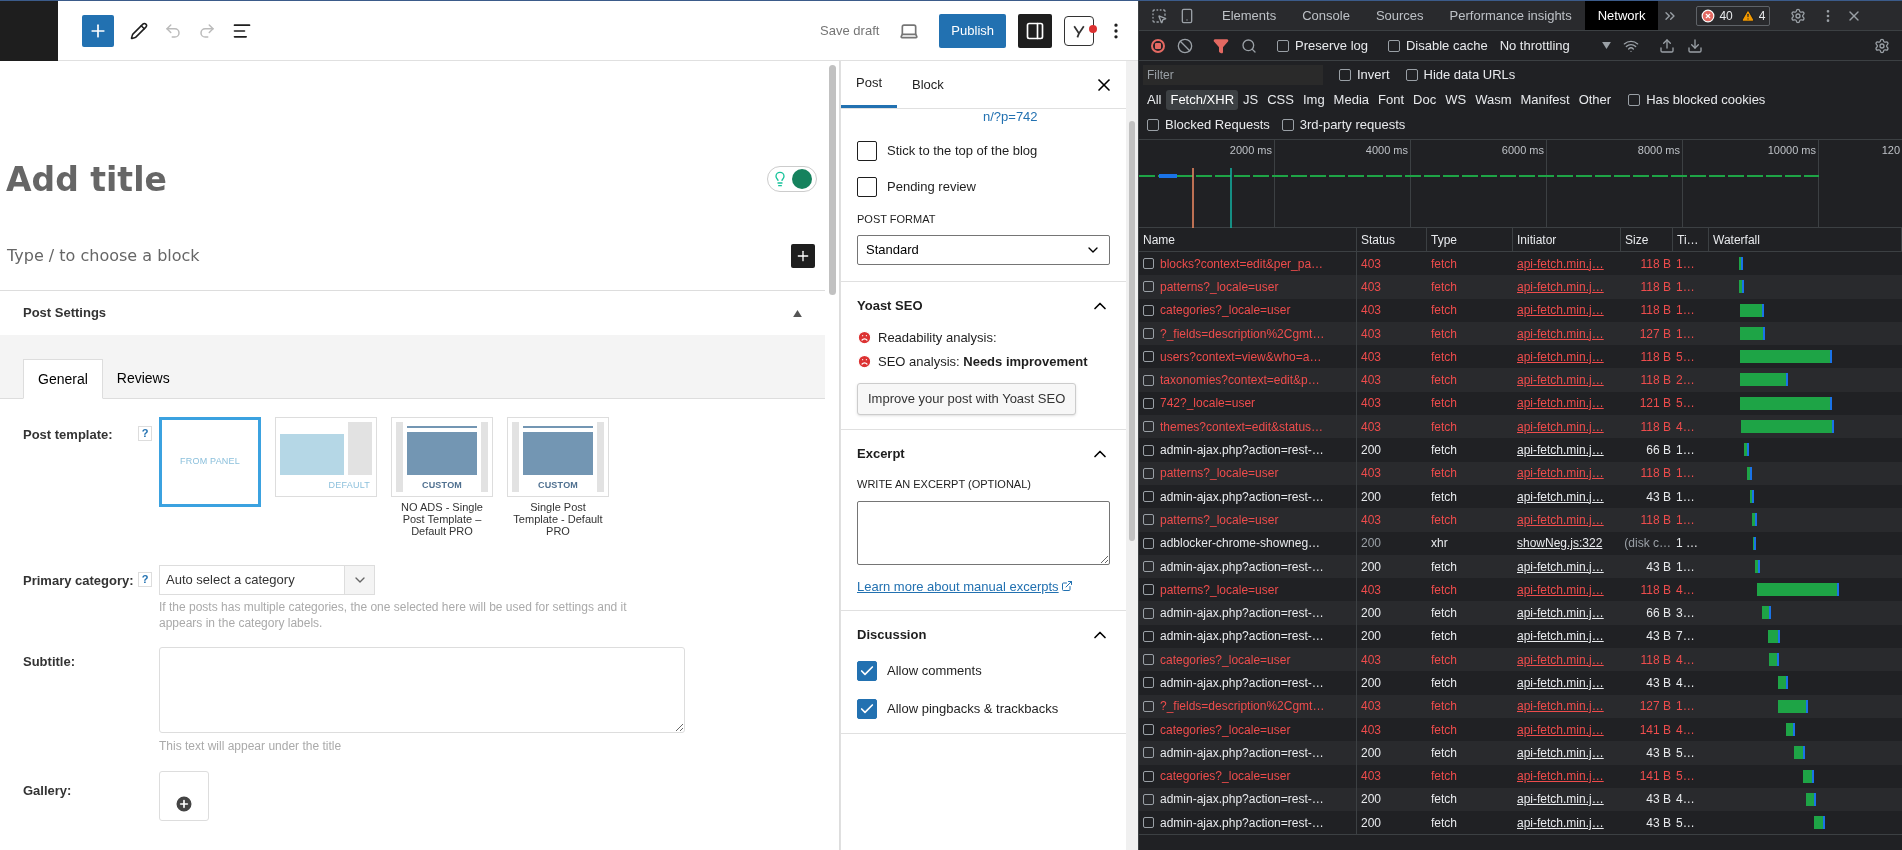 This screenshot has width=1902, height=850. I want to click on throttling-select: No throttling, so click(1555, 45).